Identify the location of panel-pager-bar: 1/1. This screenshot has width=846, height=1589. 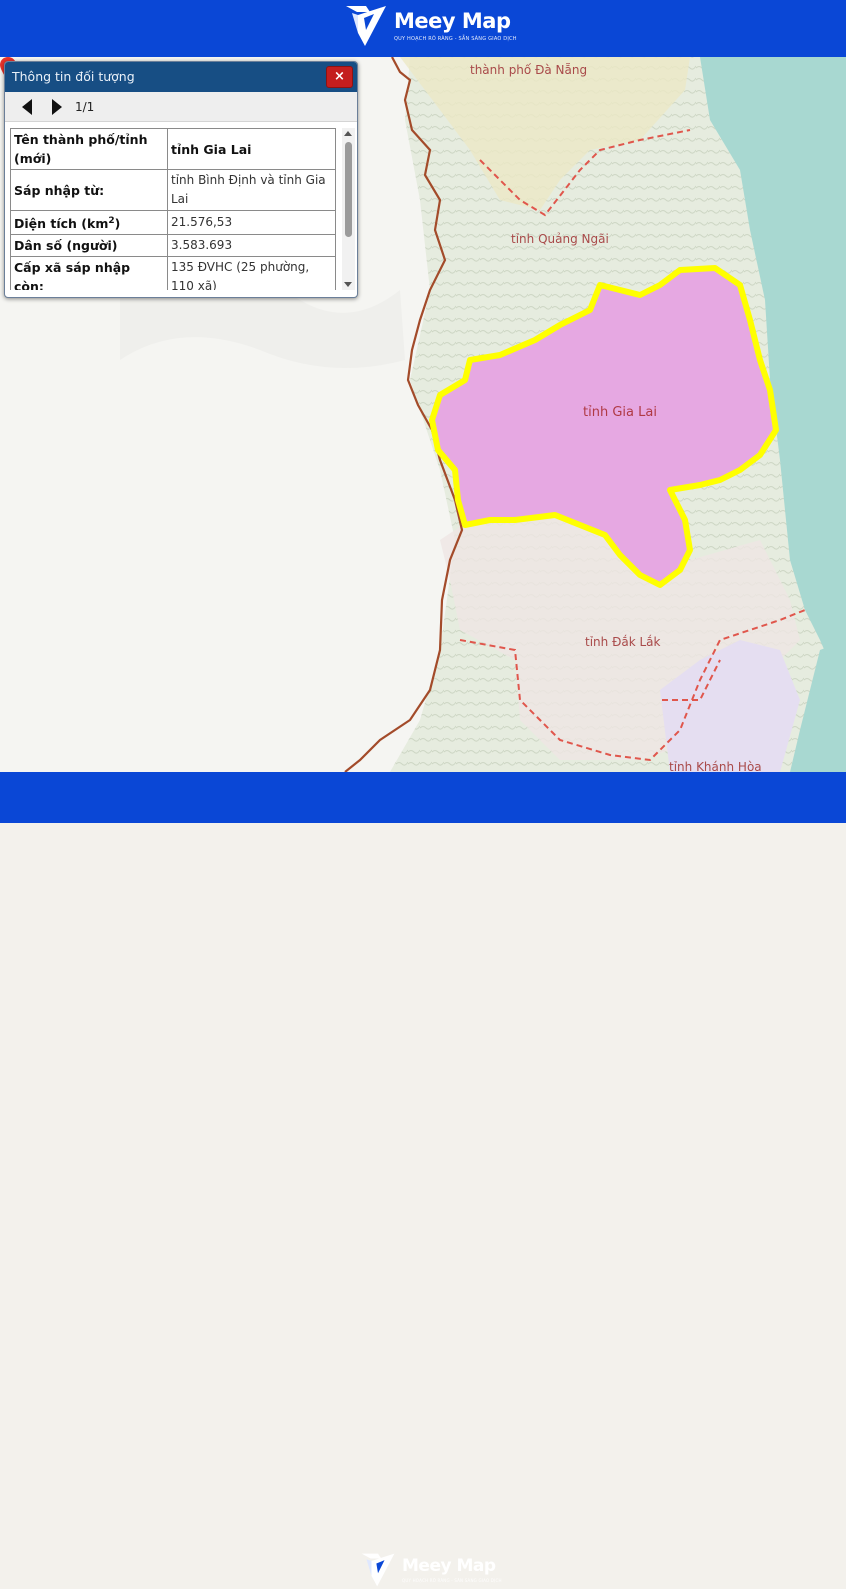
(181, 107).